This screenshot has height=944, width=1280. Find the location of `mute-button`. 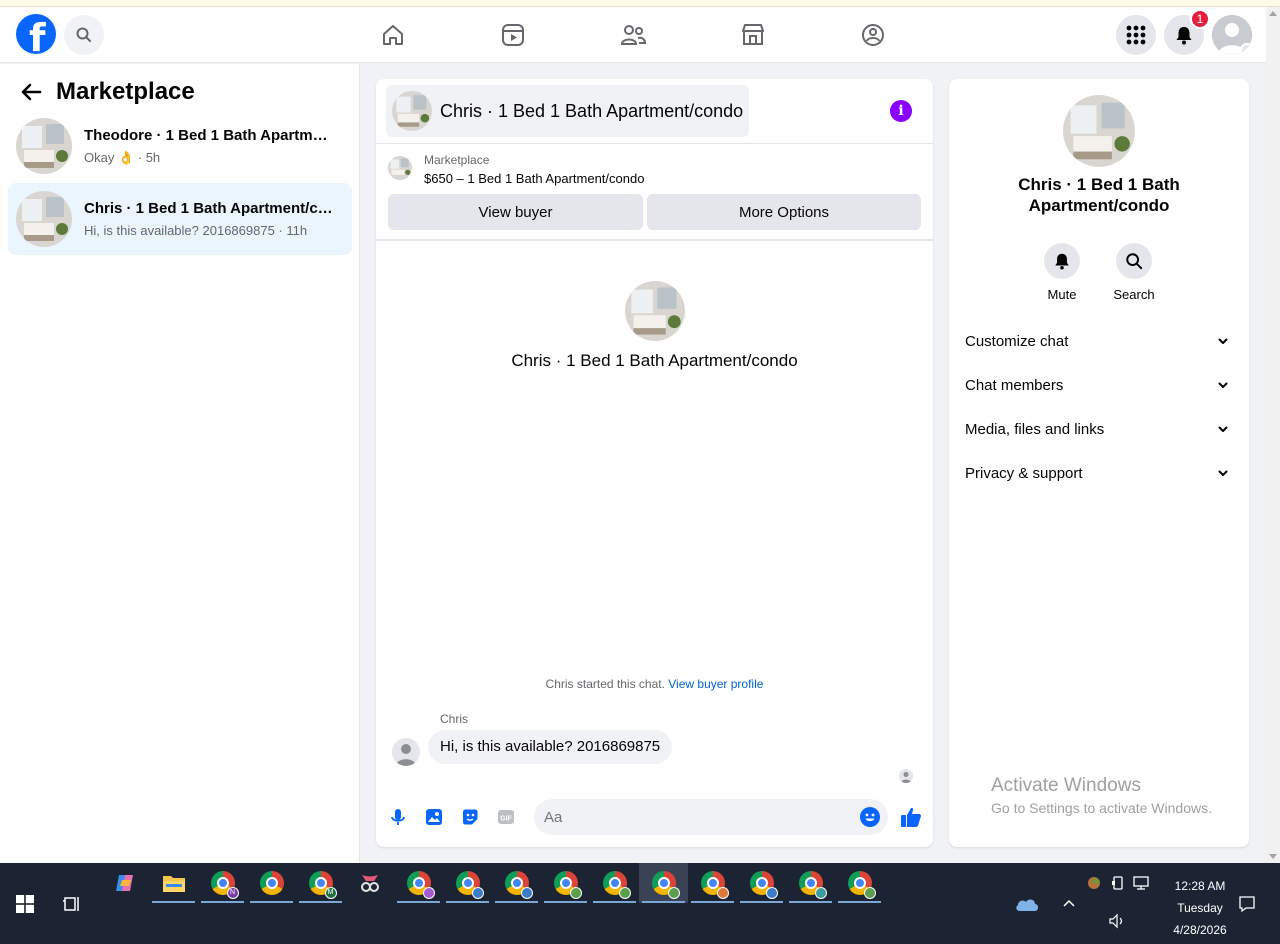

mute-button is located at coordinates (1062, 261).